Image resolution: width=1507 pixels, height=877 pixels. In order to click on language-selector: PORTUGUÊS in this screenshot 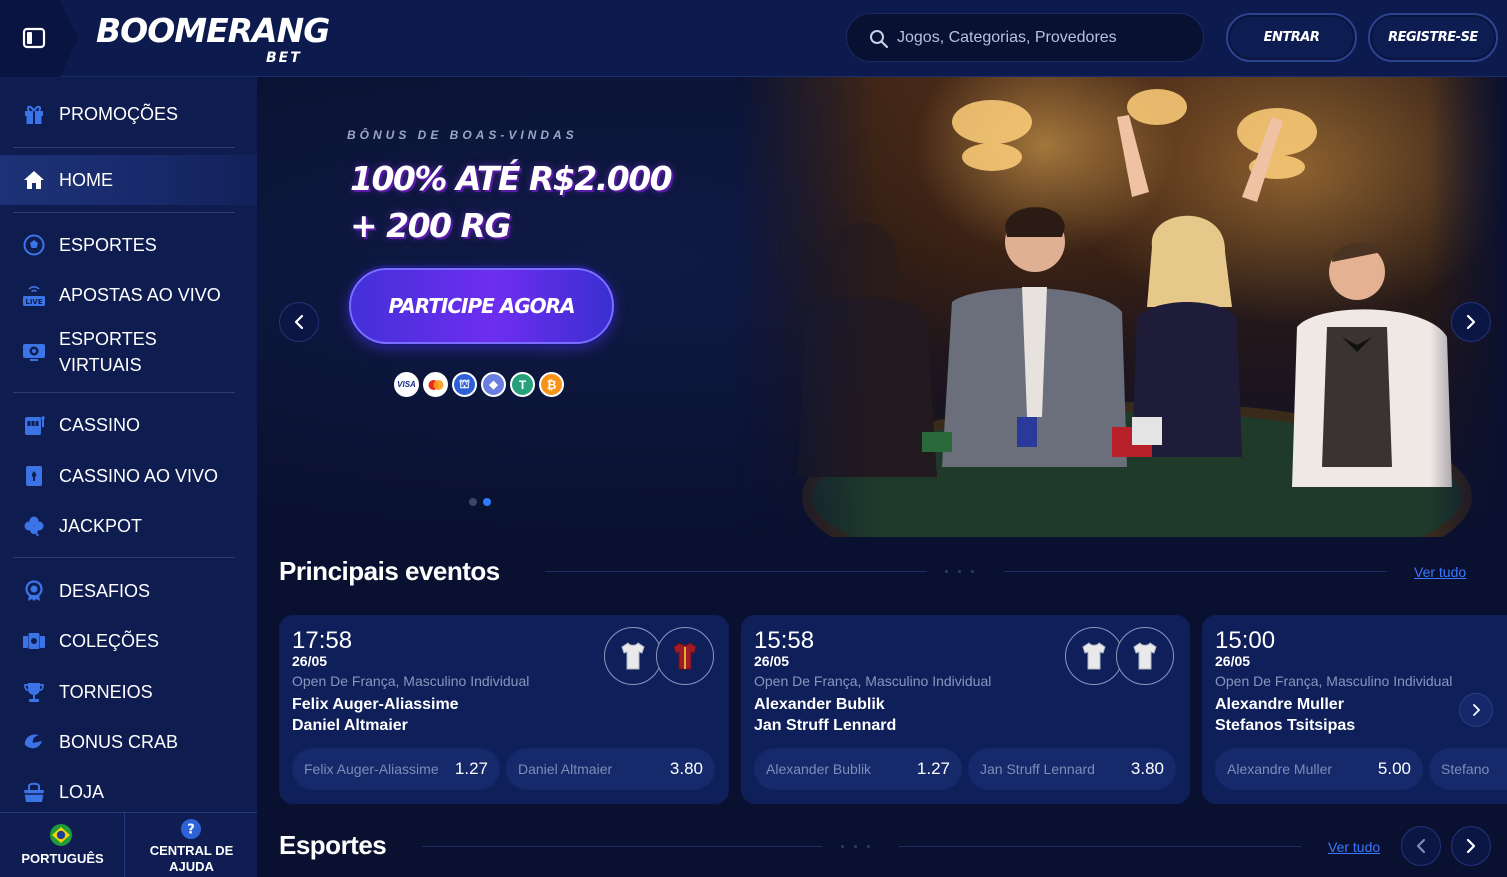, I will do `click(62, 845)`.